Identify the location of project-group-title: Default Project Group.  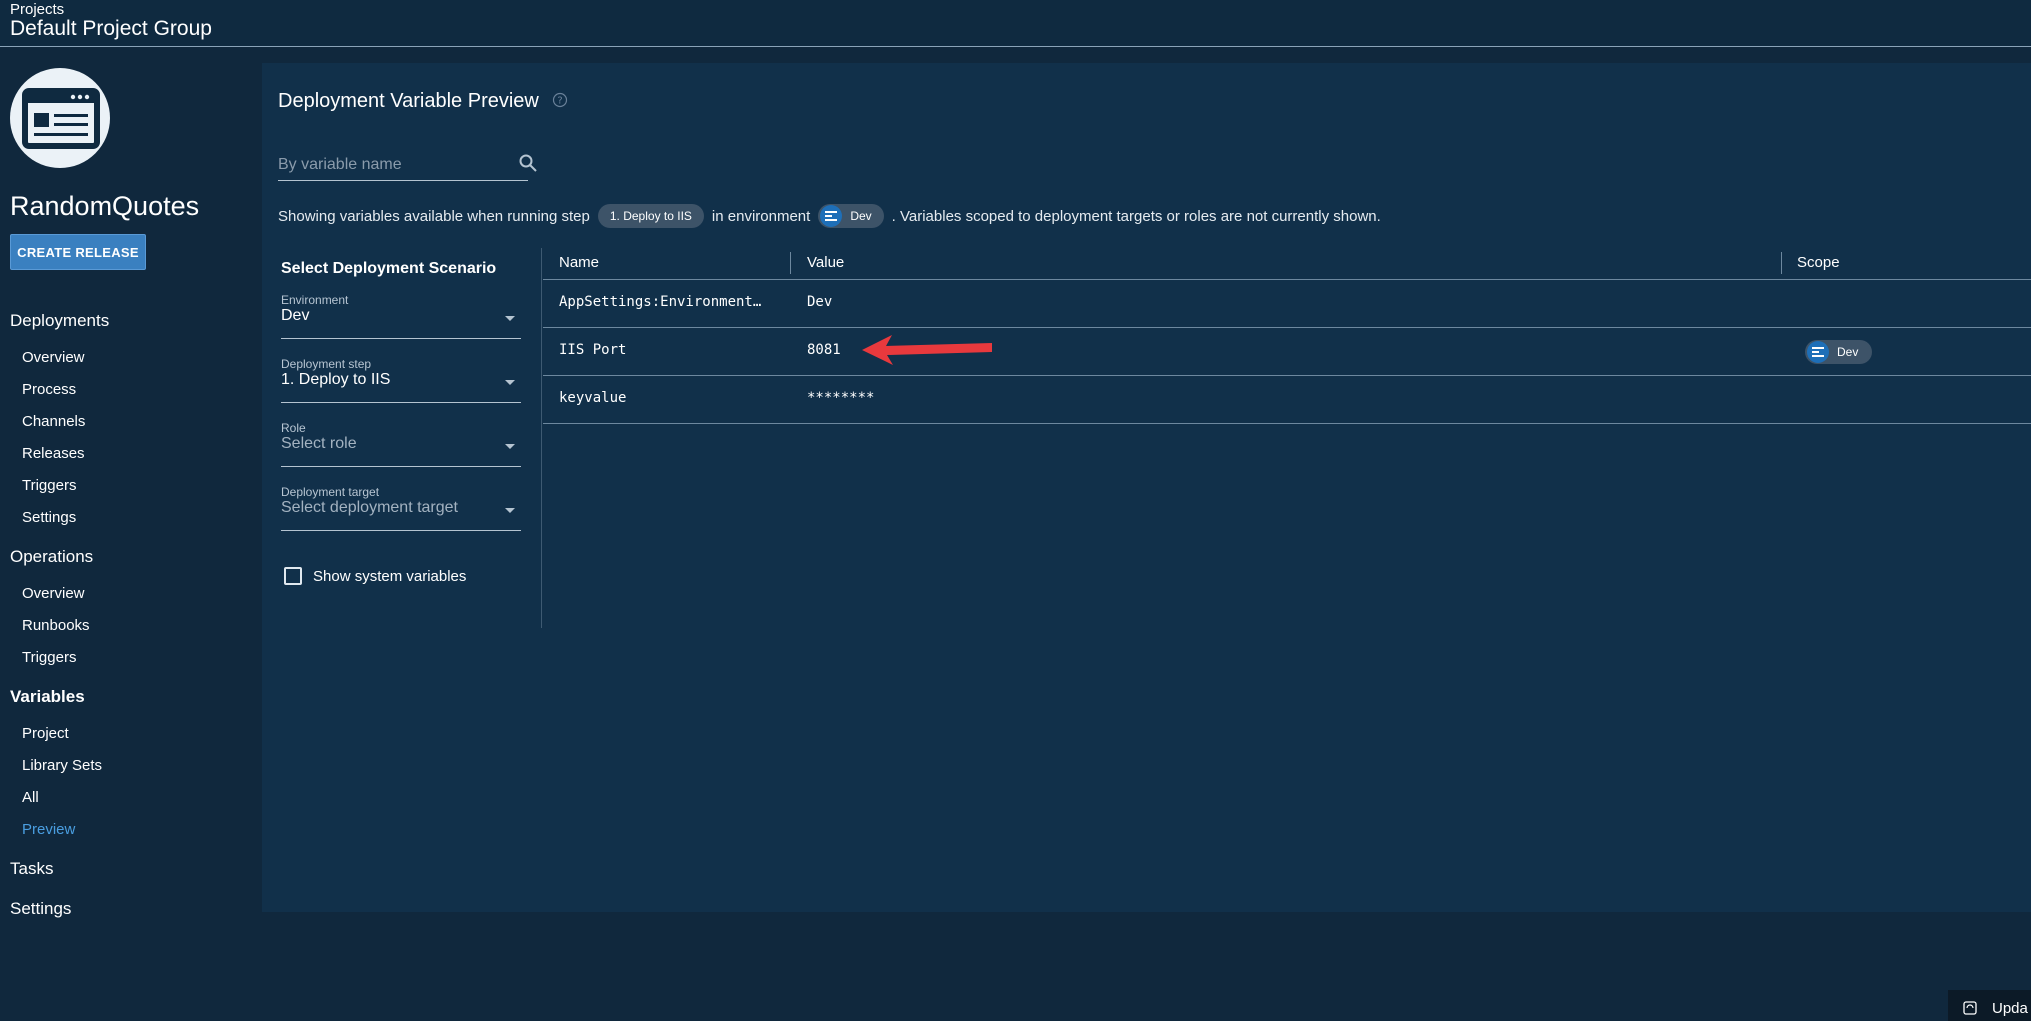
(111, 29).